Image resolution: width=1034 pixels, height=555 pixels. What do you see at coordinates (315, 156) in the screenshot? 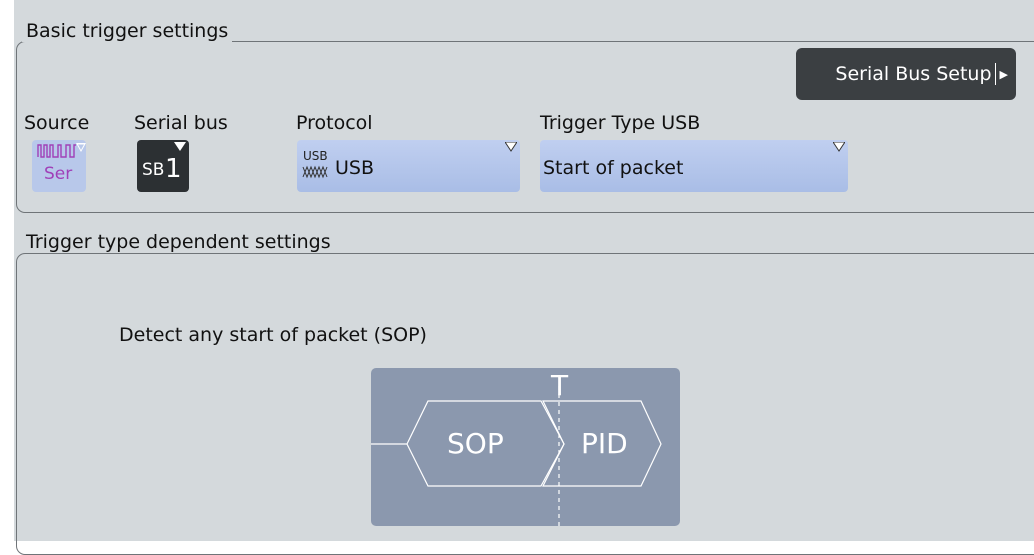
I see `usb-icon-label: USB` at bounding box center [315, 156].